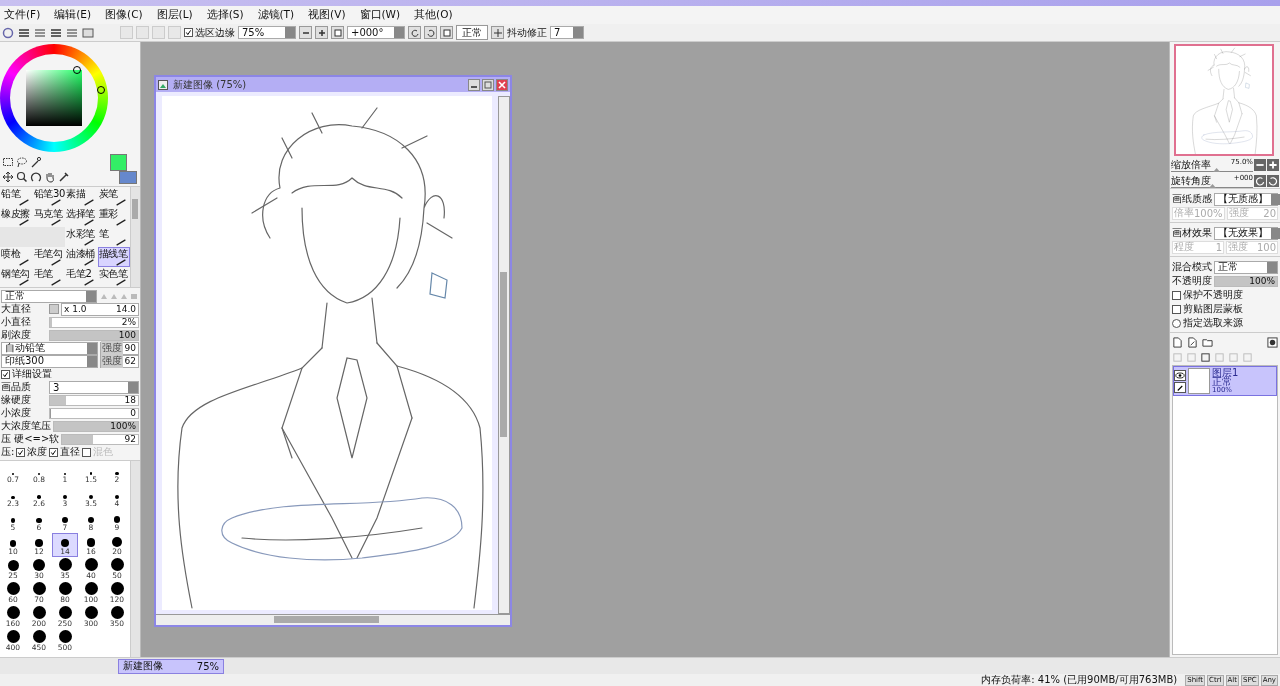 The width and height of the screenshot is (1280, 686). I want to click on brush-tool: 水彩笔, so click(81, 237).